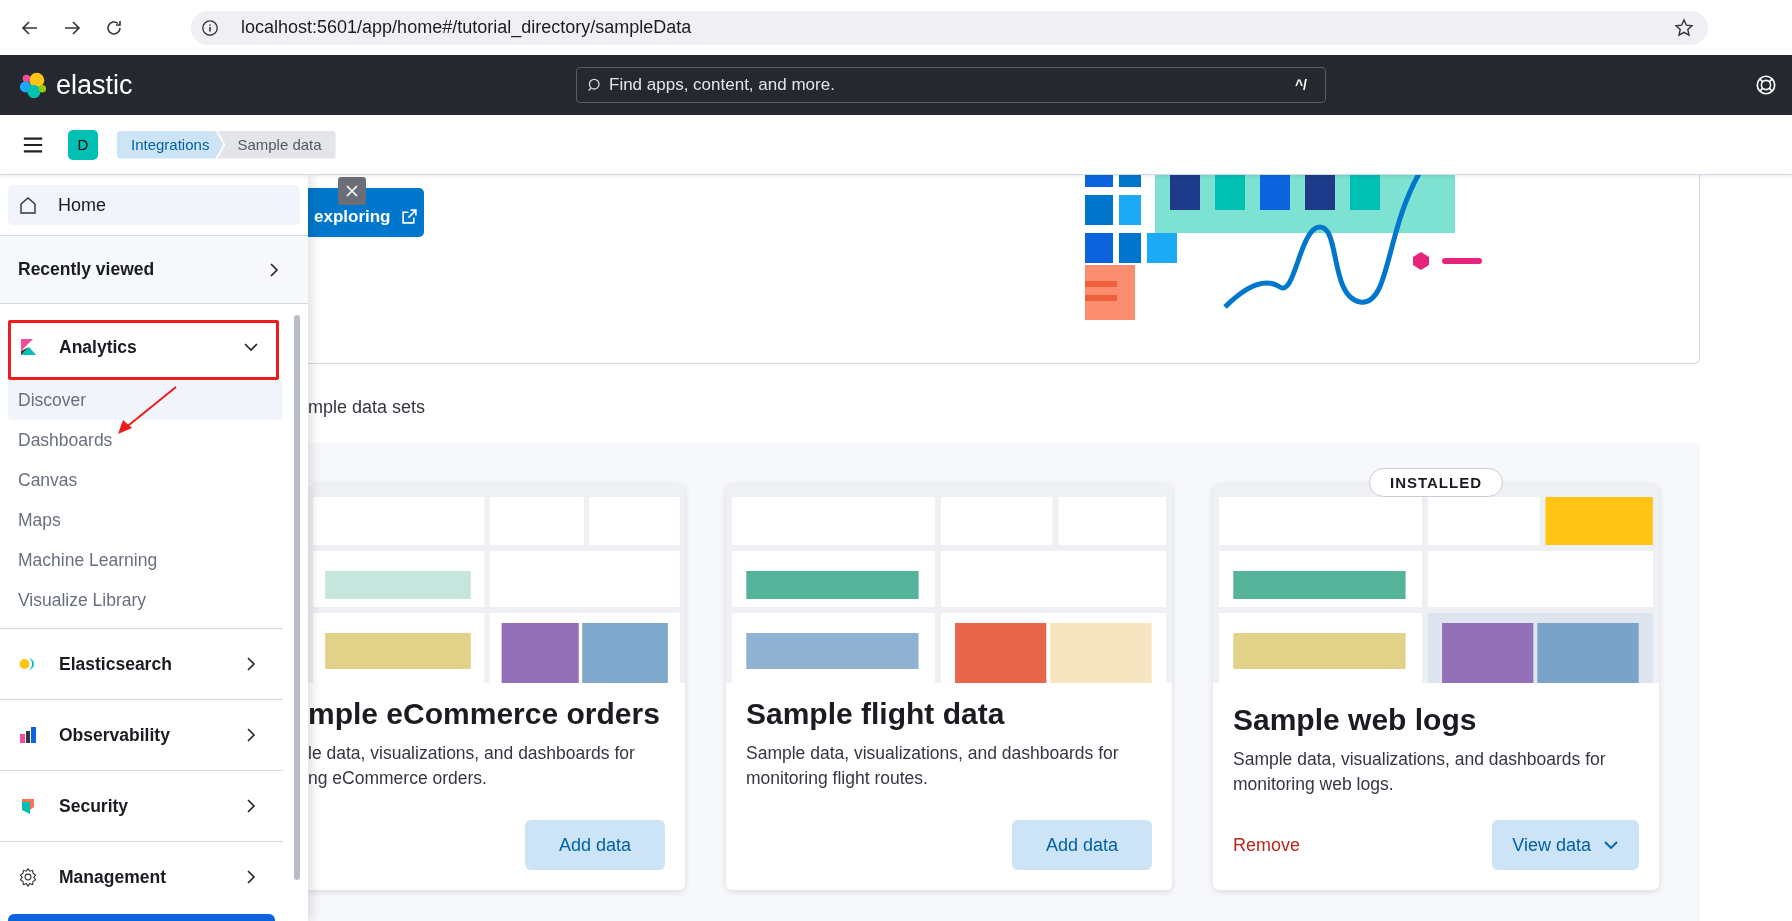 Image resolution: width=1792 pixels, height=921 pixels. Describe the element at coordinates (1436, 482) in the screenshot. I see `status-badge: INSTALLED` at that location.